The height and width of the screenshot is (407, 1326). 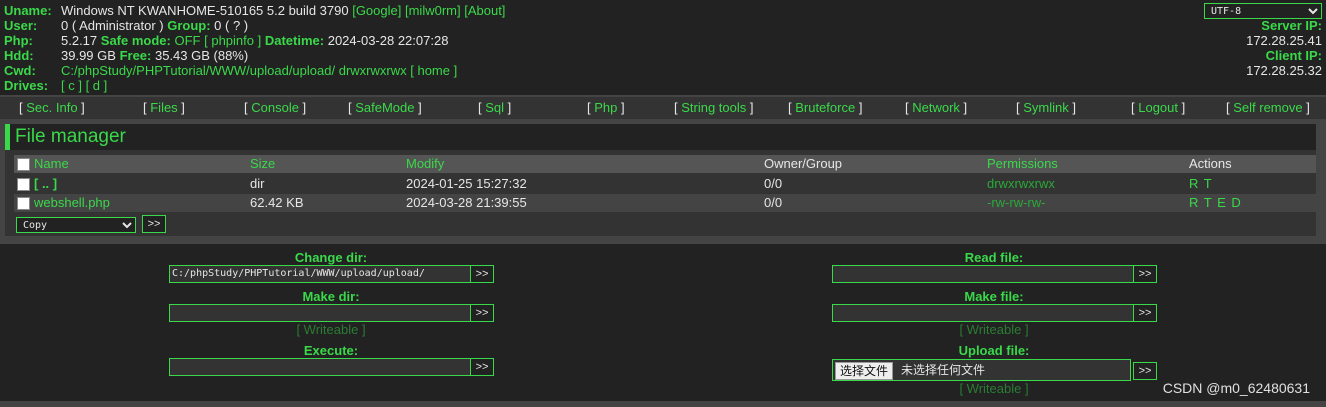 I want to click on file-name-link: webshell.php, so click(x=72, y=203).